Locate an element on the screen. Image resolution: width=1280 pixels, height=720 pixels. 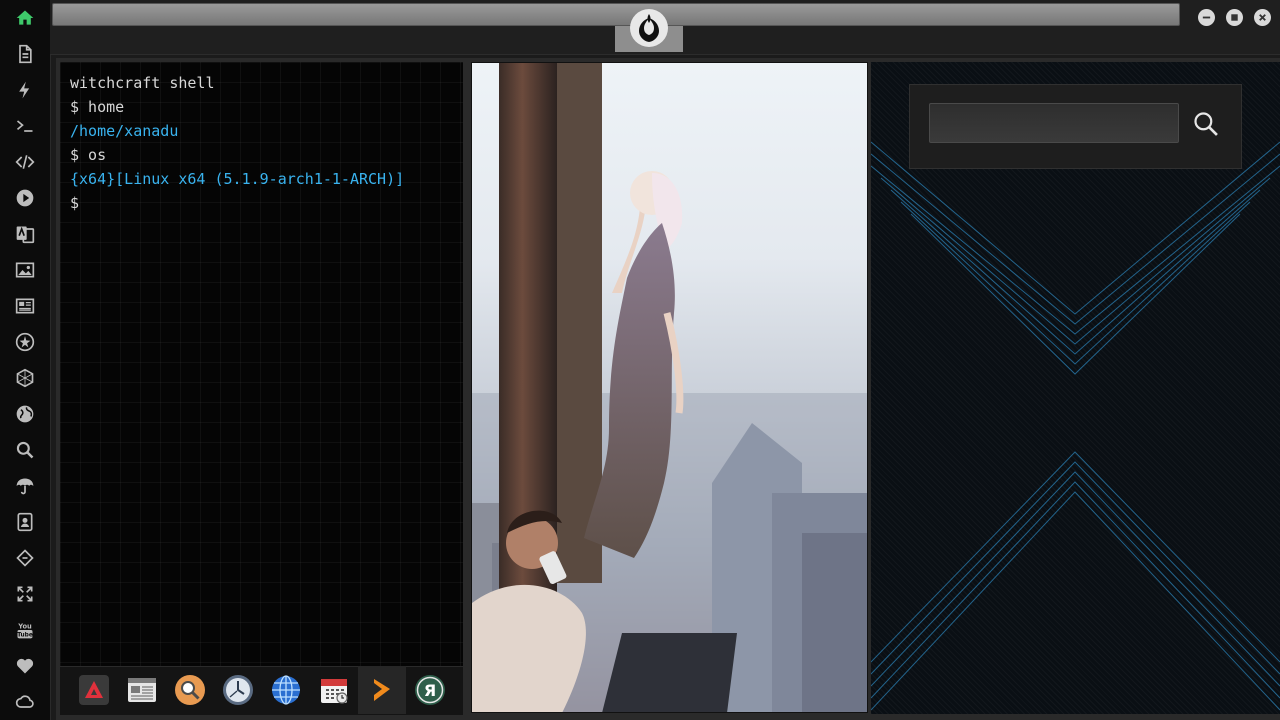
calendar-app-icon is located at coordinates (334, 690).